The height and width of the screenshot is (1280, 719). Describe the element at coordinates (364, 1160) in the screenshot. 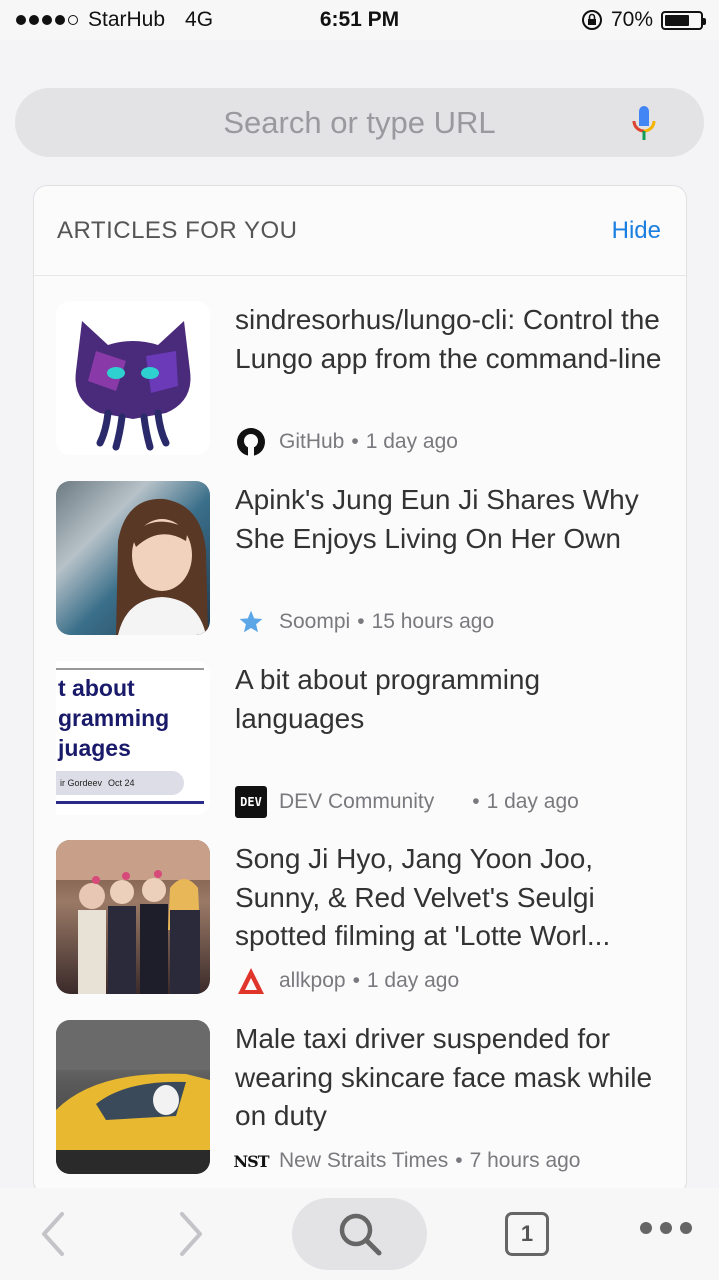

I see `article-source: New Straits Times` at that location.